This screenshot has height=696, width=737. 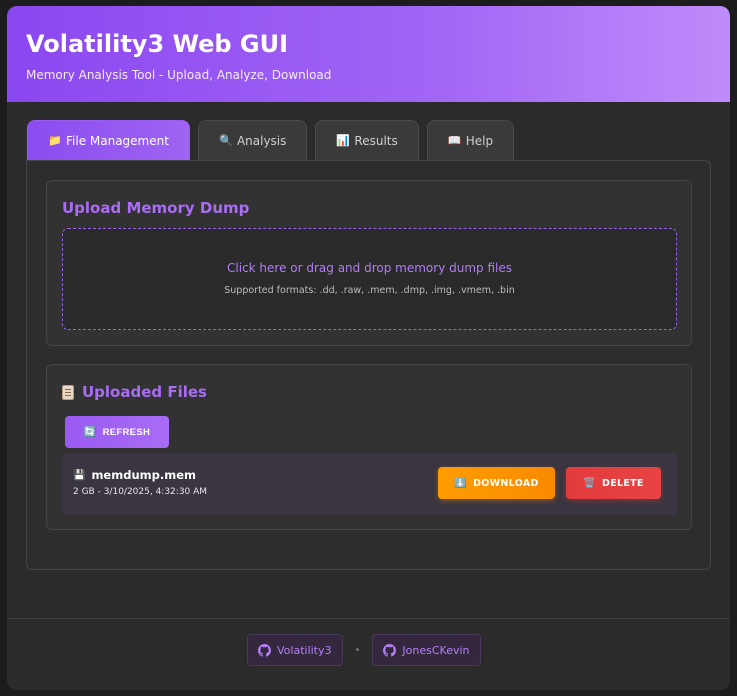 I want to click on floppy-disk-icon: 💾, so click(x=79, y=475).